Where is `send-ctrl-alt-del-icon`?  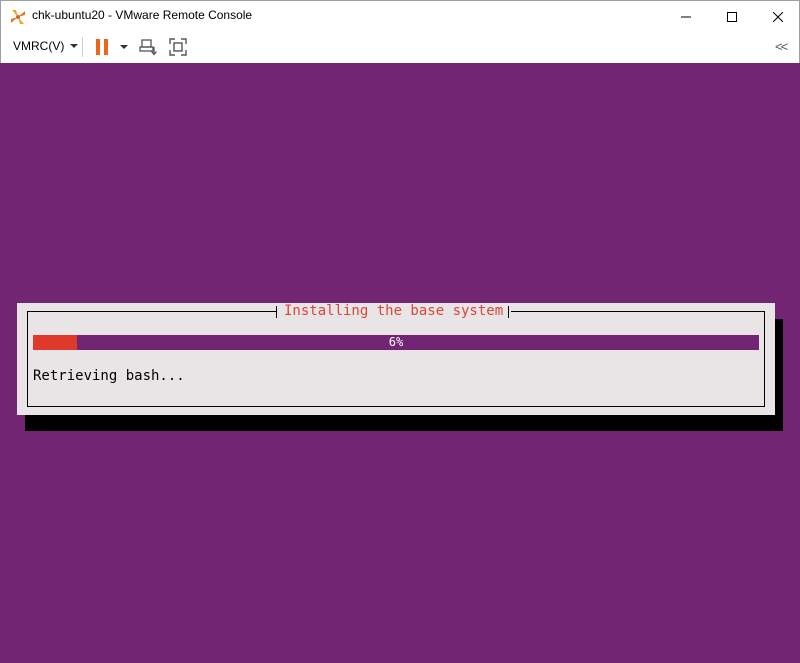 send-ctrl-alt-del-icon is located at coordinates (148, 47).